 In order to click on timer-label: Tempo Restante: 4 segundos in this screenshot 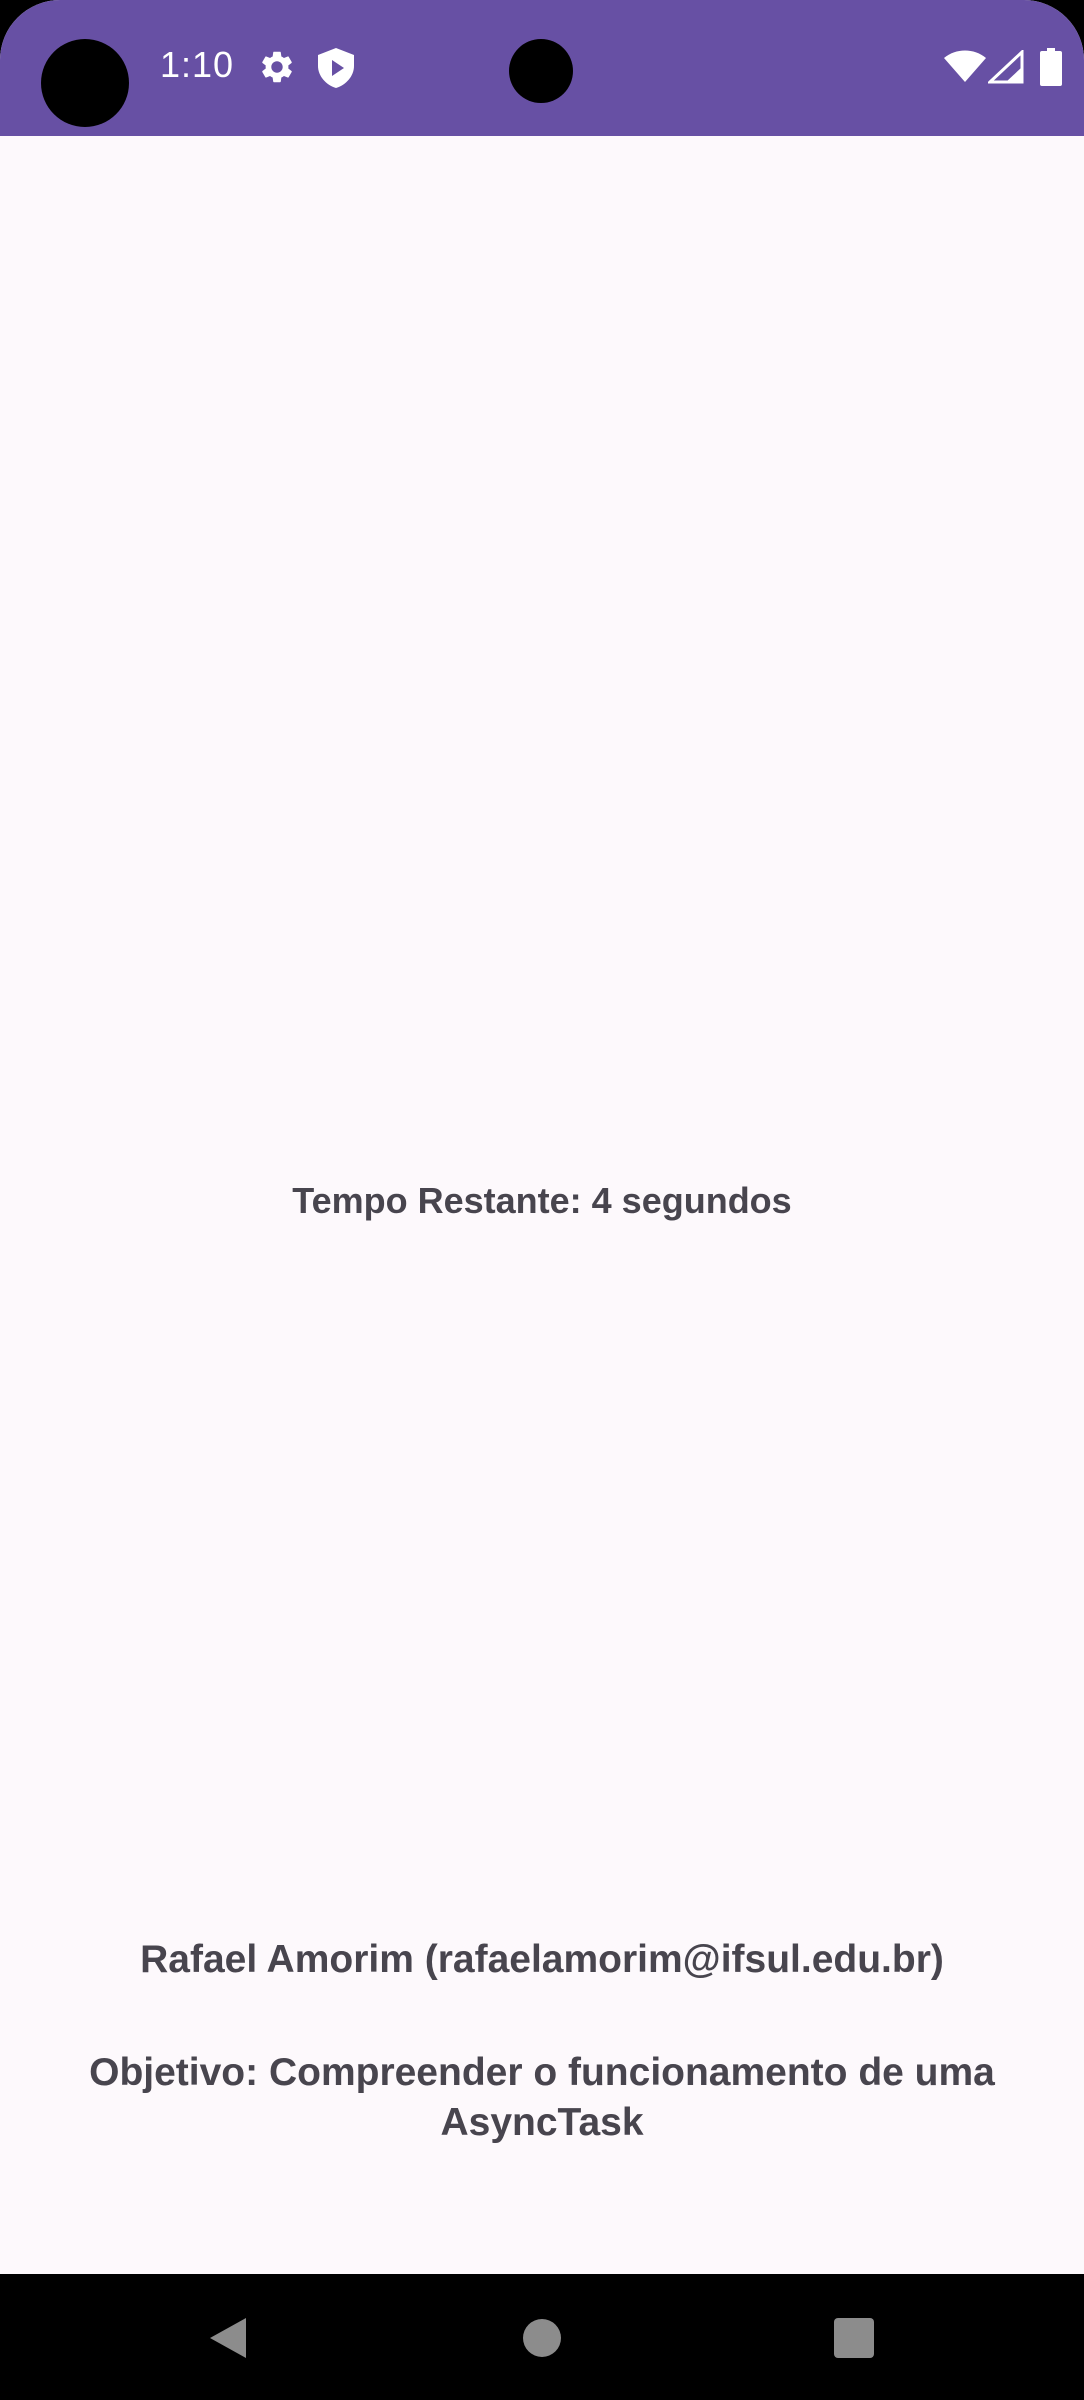, I will do `click(542, 1200)`.